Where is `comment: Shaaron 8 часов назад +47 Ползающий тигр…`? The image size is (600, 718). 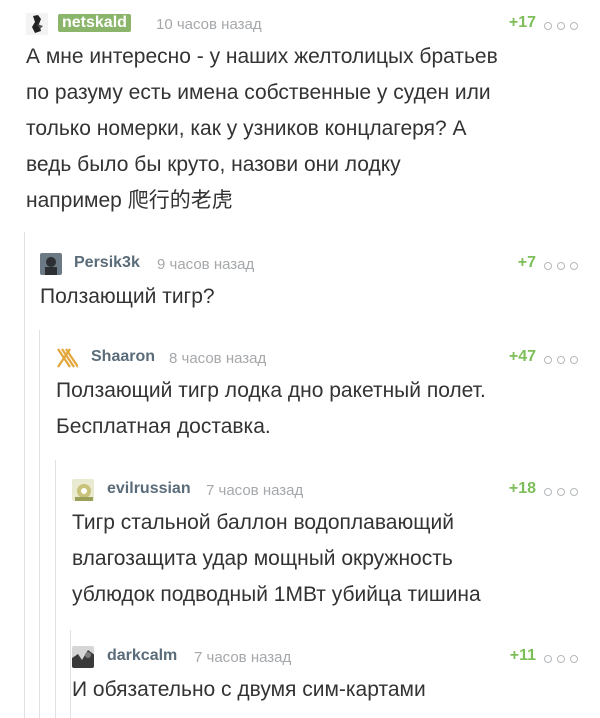 comment: Shaaron 8 часов назад +47 Ползающий тигр… is located at coordinates (317, 396).